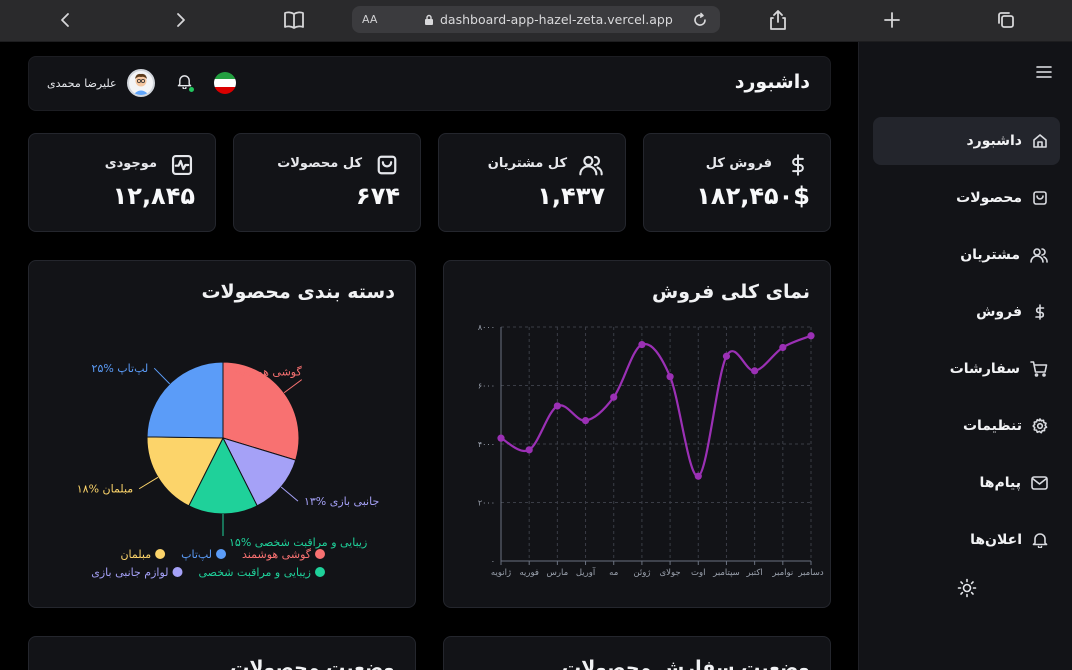 This screenshot has height=670, width=1072. I want to click on chevron-left-icon, so click(65, 20).